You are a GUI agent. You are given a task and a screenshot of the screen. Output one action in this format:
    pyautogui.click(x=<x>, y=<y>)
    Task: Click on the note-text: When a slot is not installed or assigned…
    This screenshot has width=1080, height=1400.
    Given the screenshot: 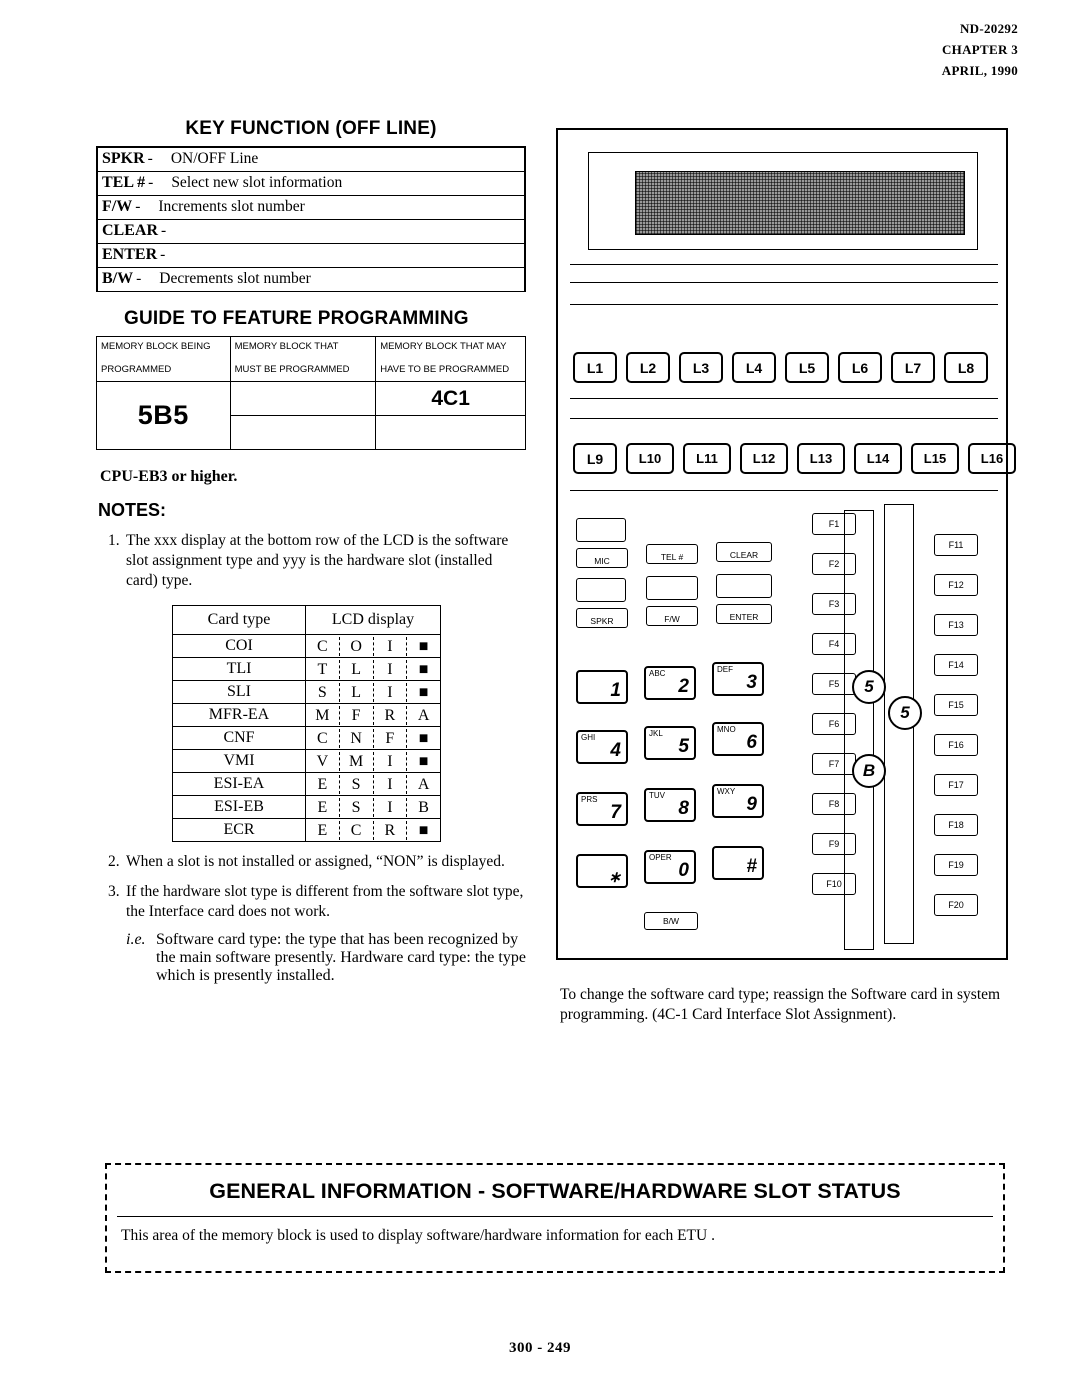 What is the action you would take?
    pyautogui.click(x=315, y=861)
    